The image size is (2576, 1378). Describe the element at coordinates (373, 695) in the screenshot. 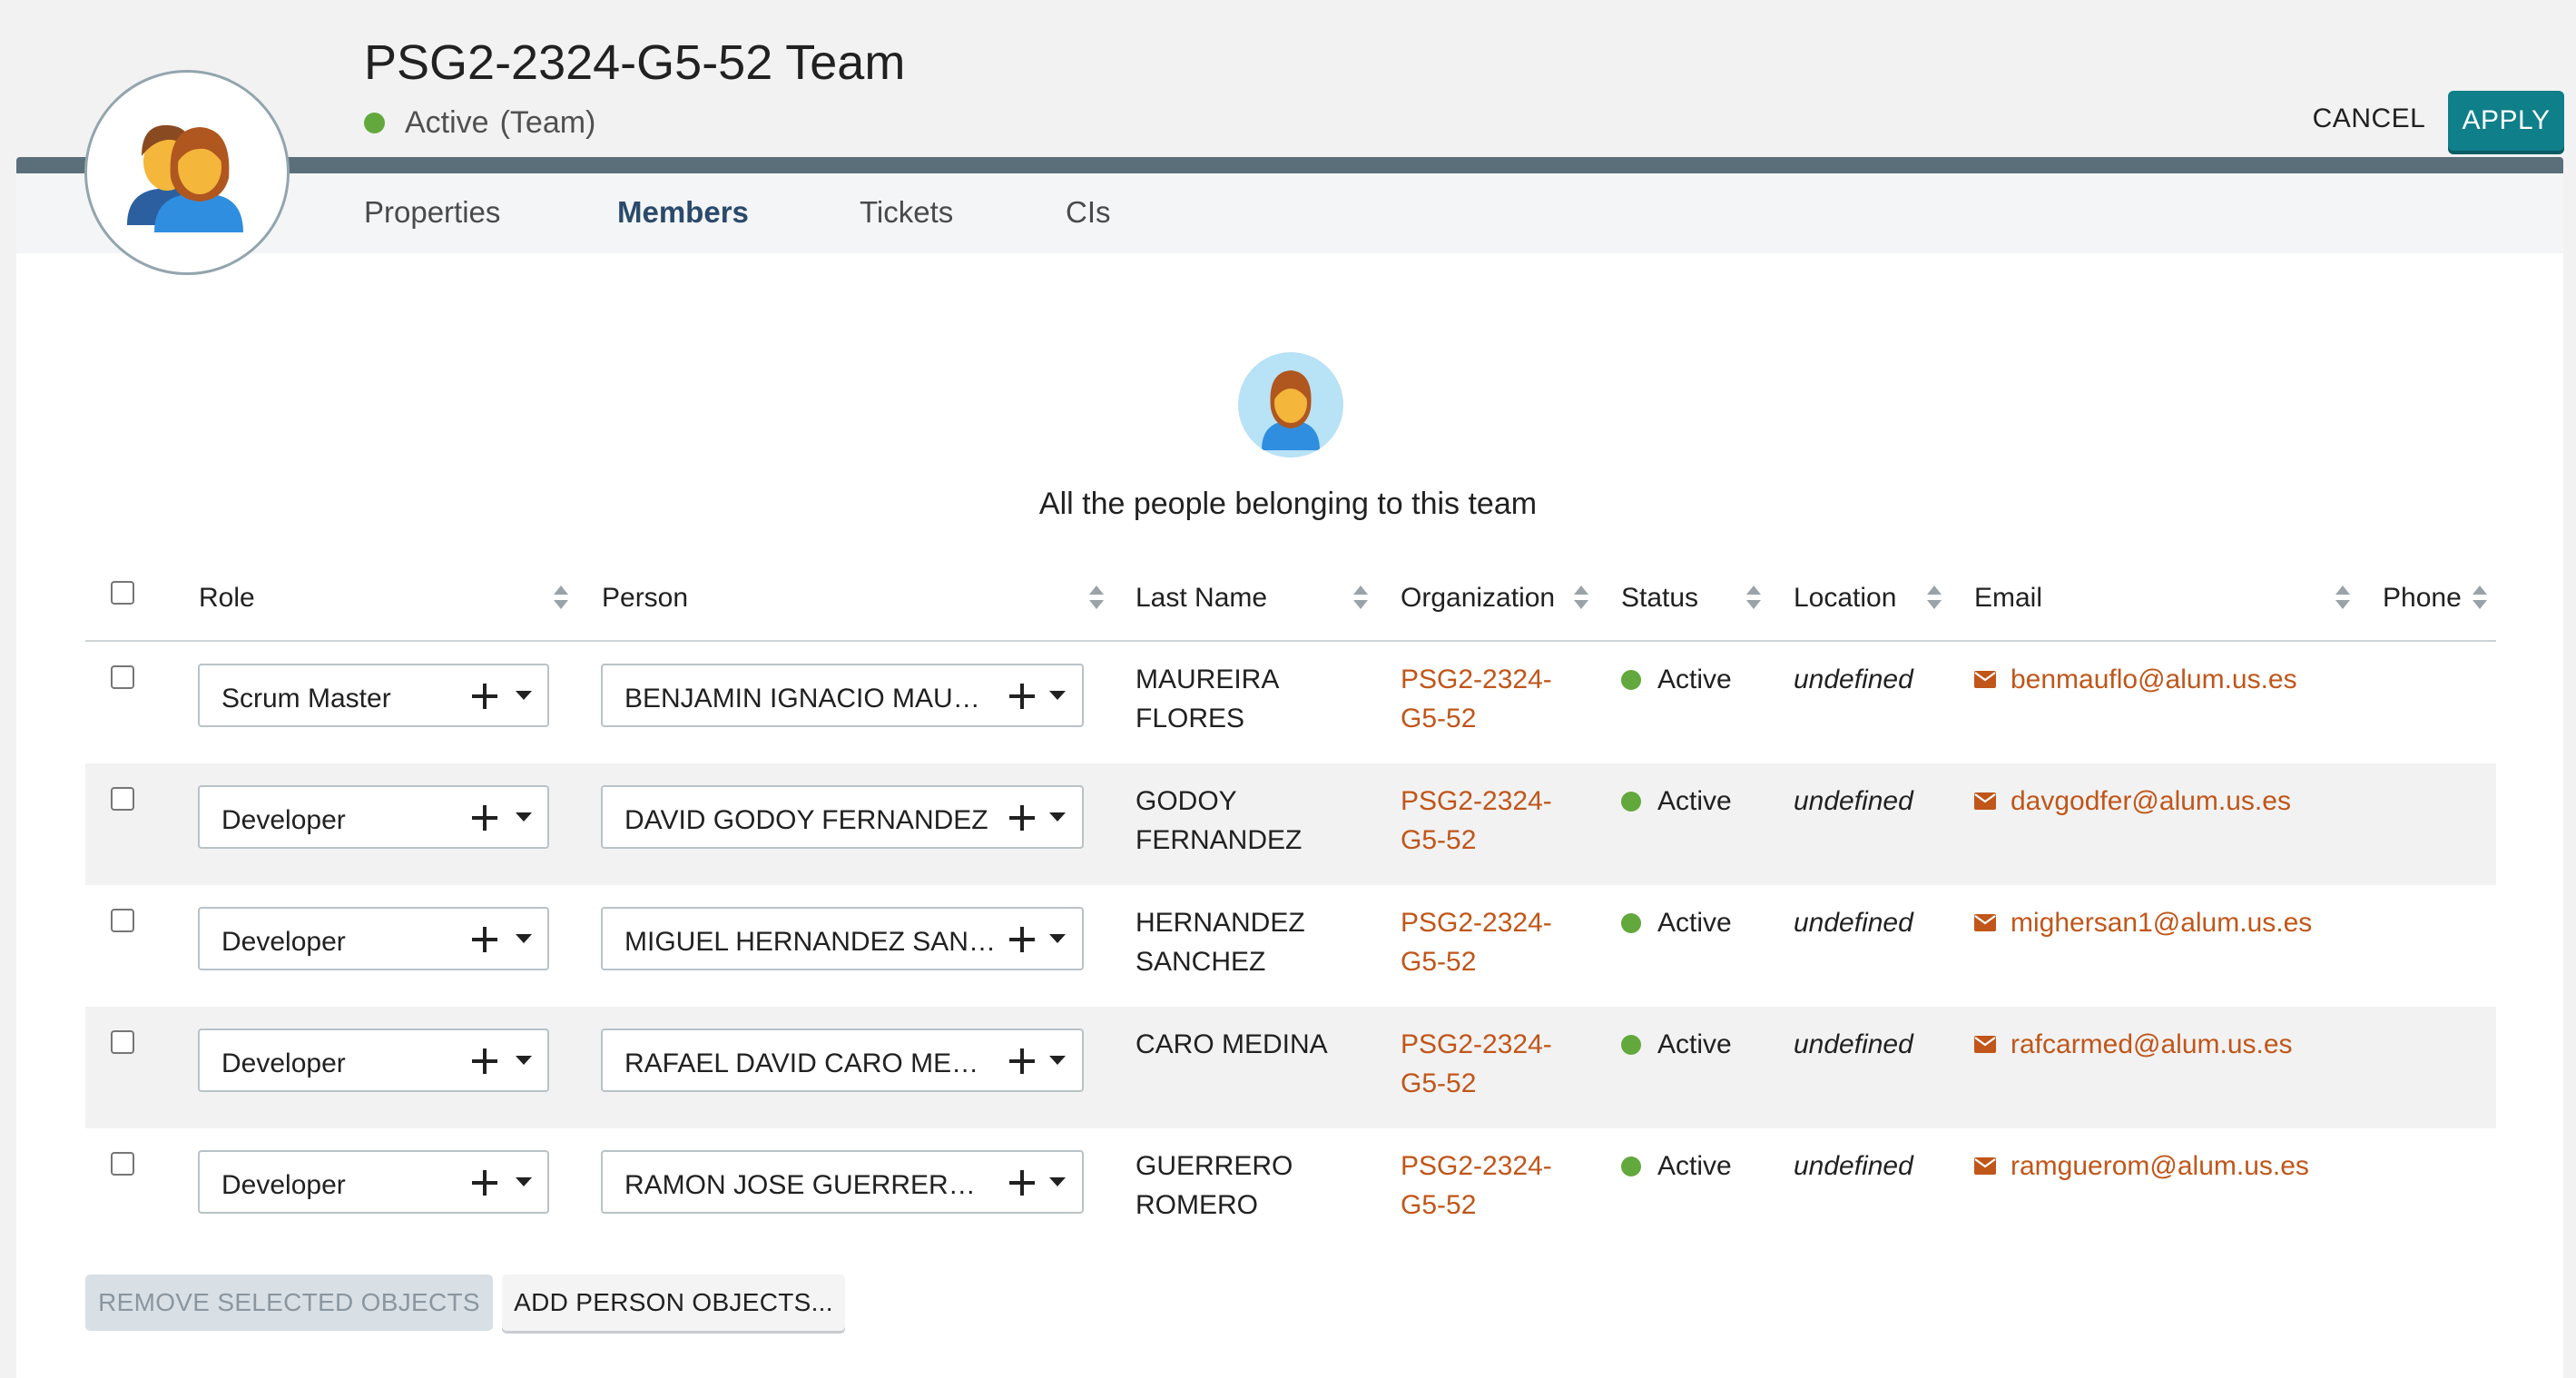

I see `role-select: Scrum Master` at that location.